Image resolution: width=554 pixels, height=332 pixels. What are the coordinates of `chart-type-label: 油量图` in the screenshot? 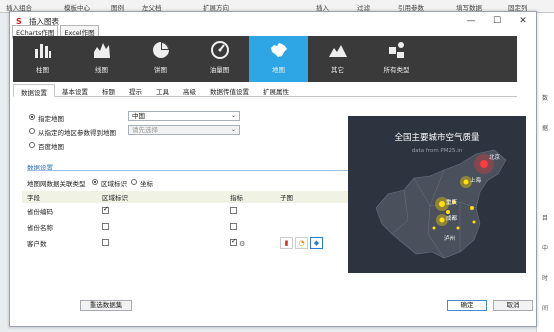 It's located at (219, 70).